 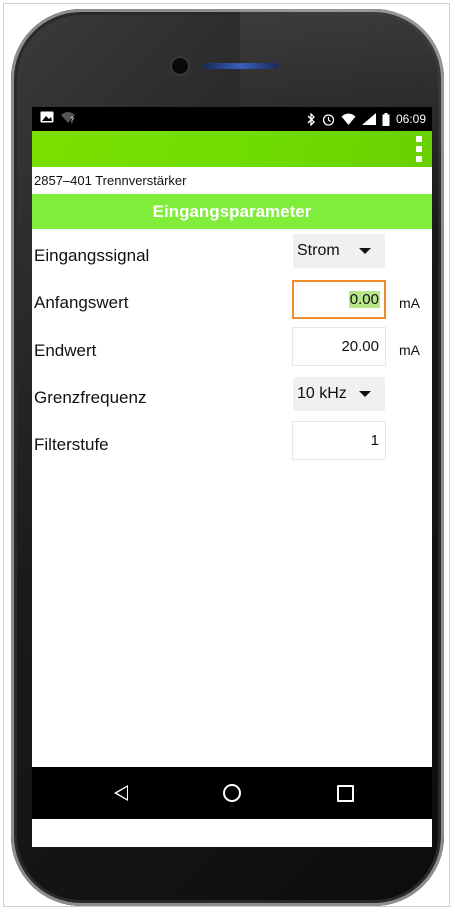 I want to click on eingangssignal-dropdown: Strom, so click(x=339, y=251).